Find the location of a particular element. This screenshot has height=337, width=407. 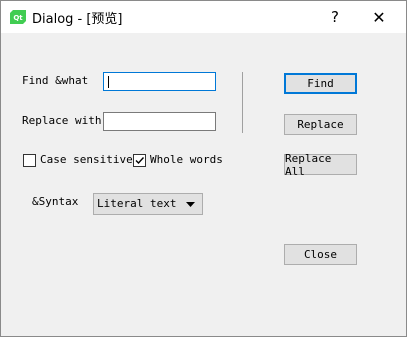

replace-all-button-label: Replace All is located at coordinates (308, 164).